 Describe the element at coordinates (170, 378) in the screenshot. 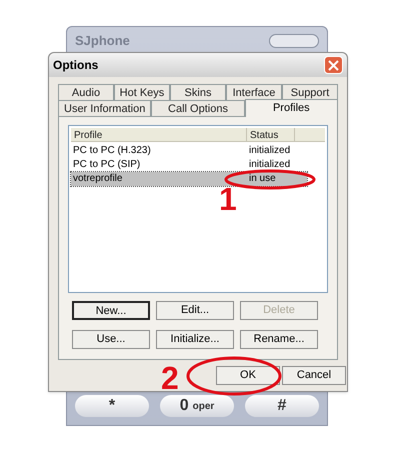

I see `step-number: 2` at that location.